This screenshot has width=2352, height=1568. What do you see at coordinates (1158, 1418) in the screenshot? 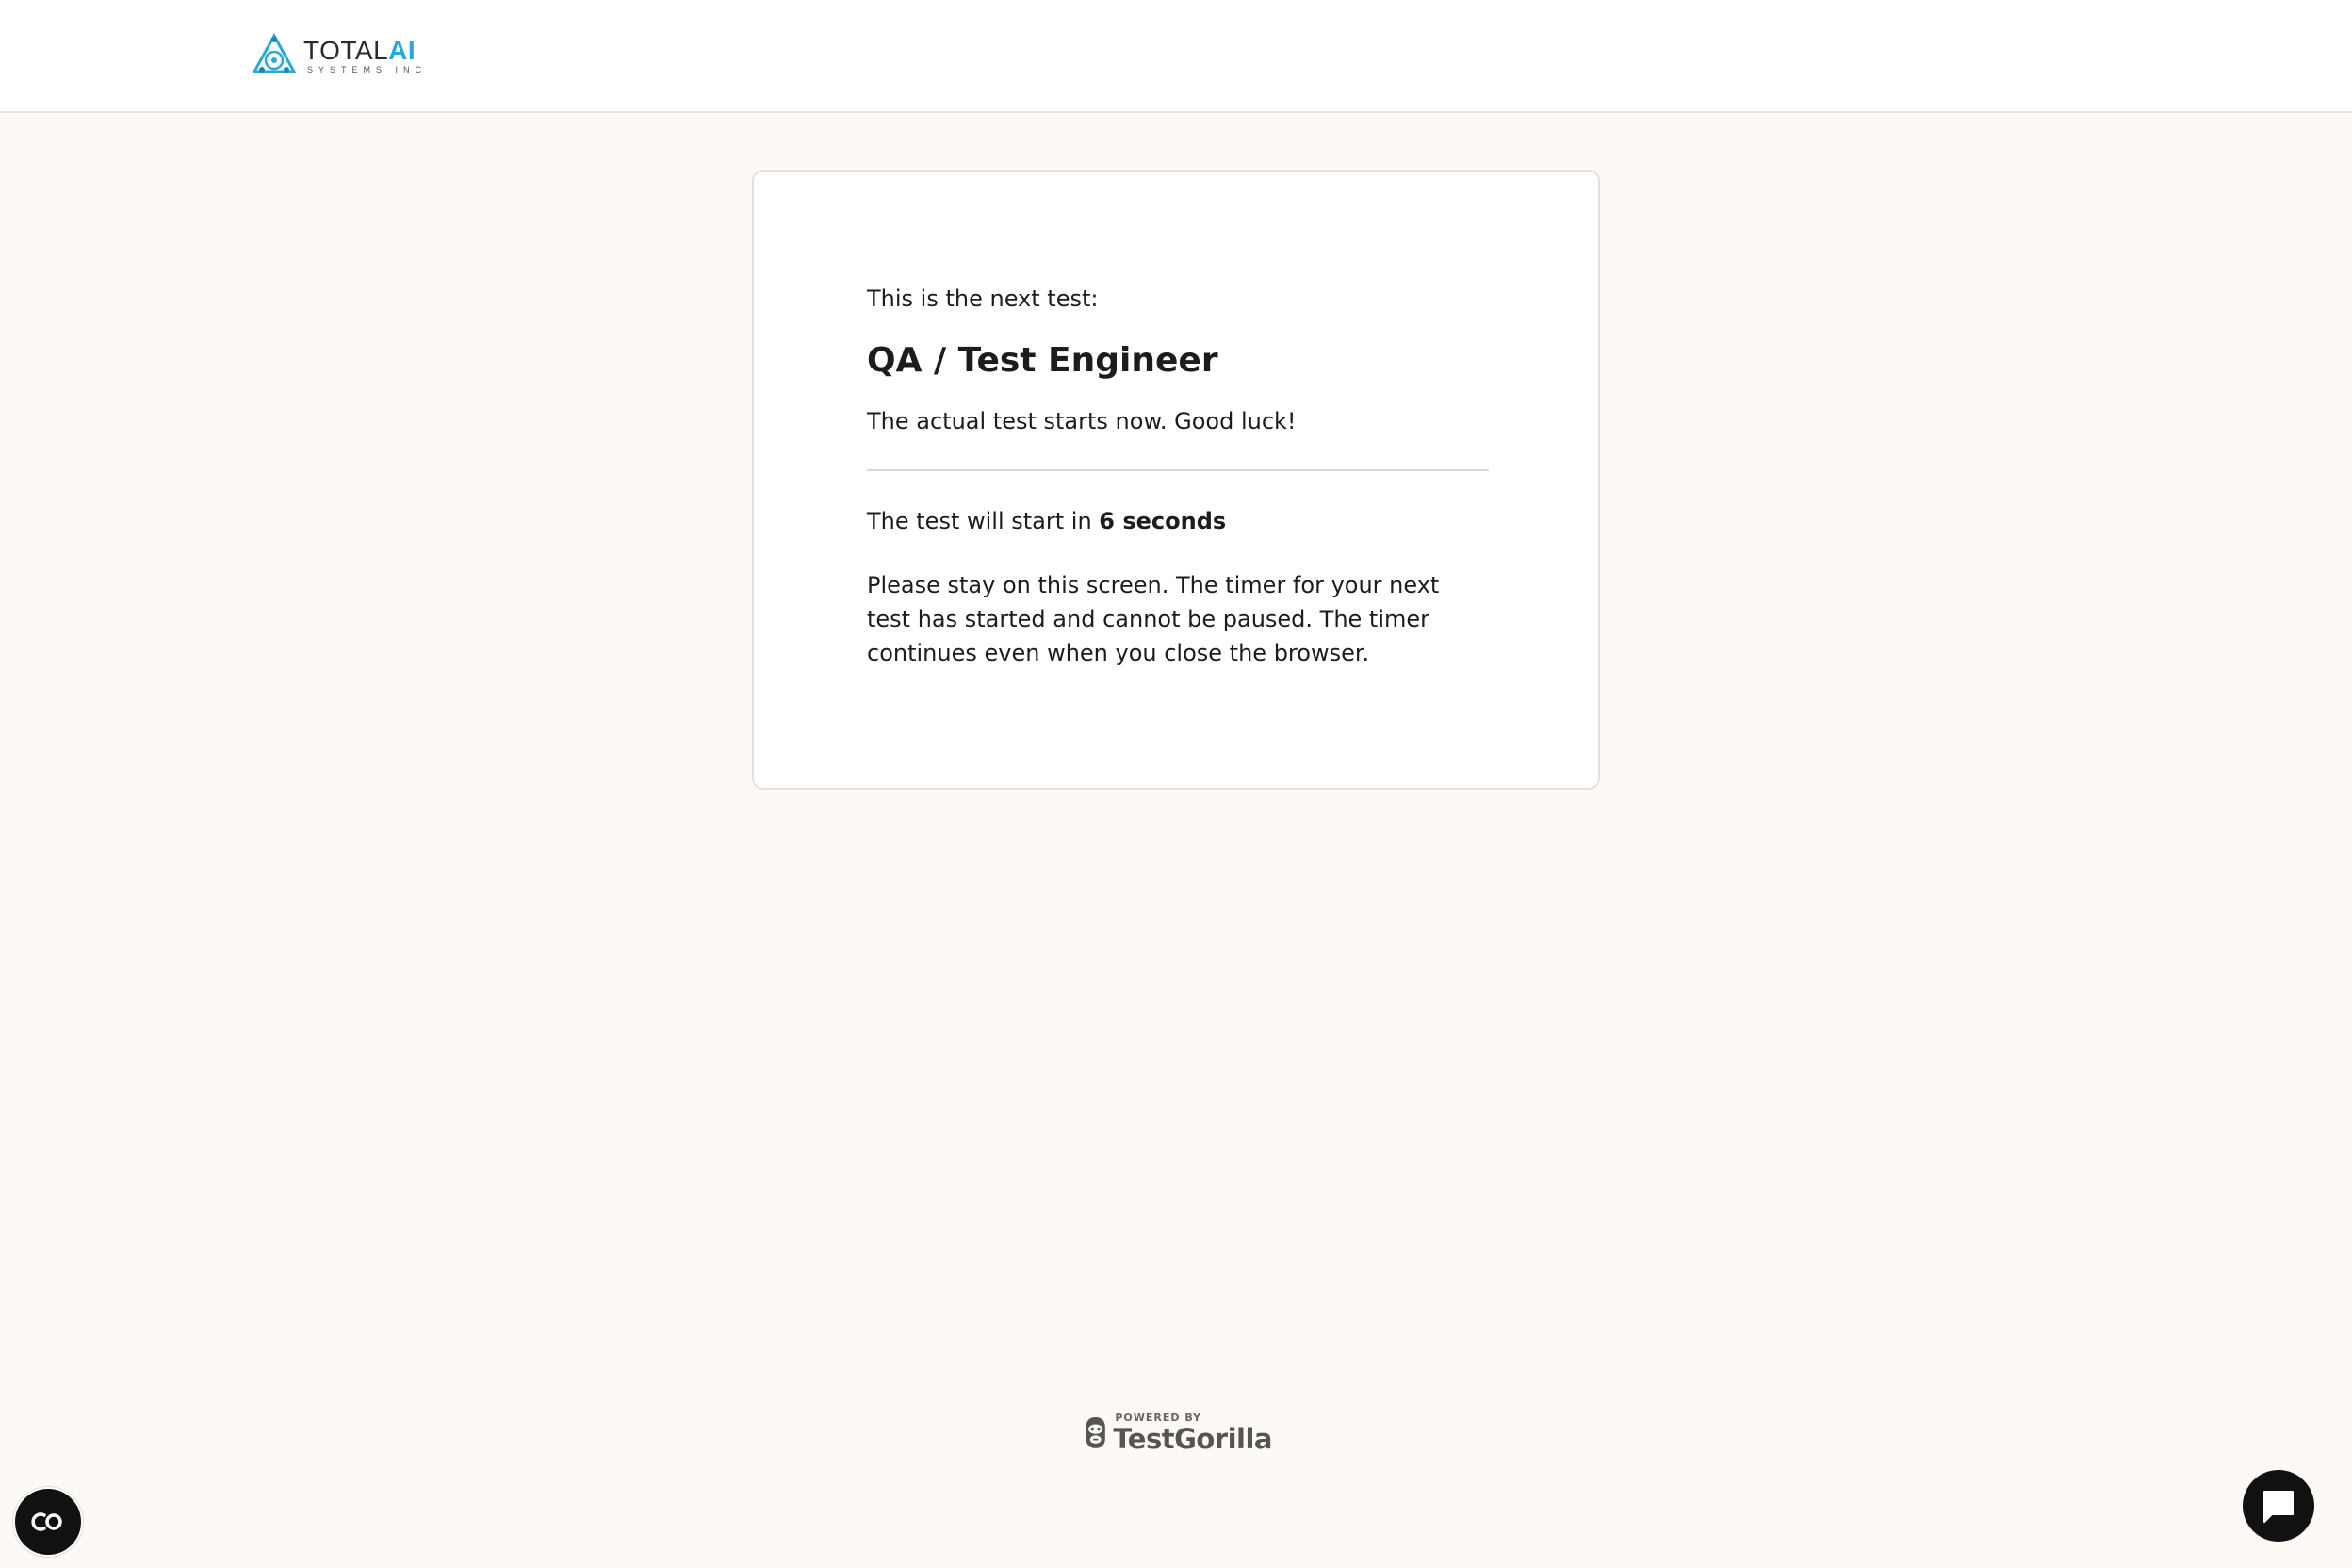
I see `powered-by-label: POWERED BY` at bounding box center [1158, 1418].